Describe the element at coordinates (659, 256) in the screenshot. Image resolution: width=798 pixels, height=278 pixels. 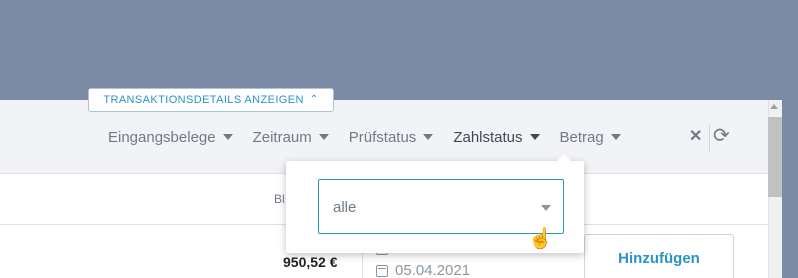
I see `add-button: Hinzufügen` at that location.